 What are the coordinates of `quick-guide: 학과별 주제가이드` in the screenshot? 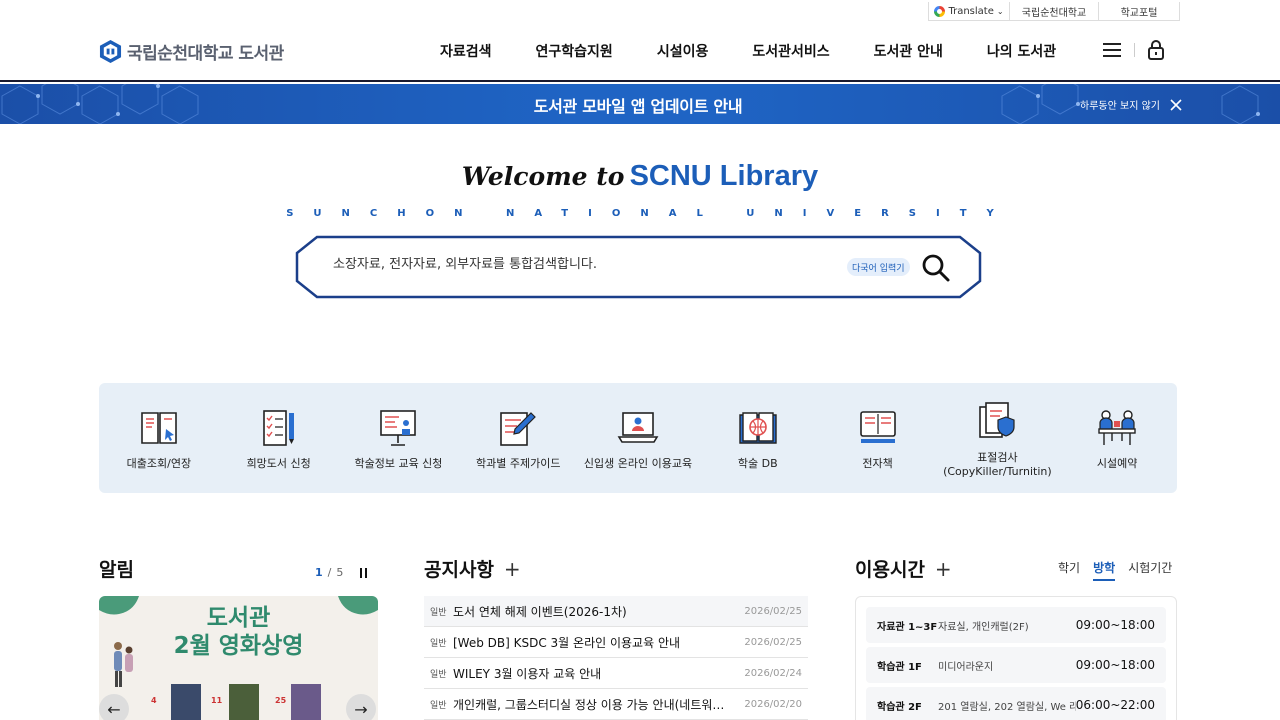 It's located at (518, 438).